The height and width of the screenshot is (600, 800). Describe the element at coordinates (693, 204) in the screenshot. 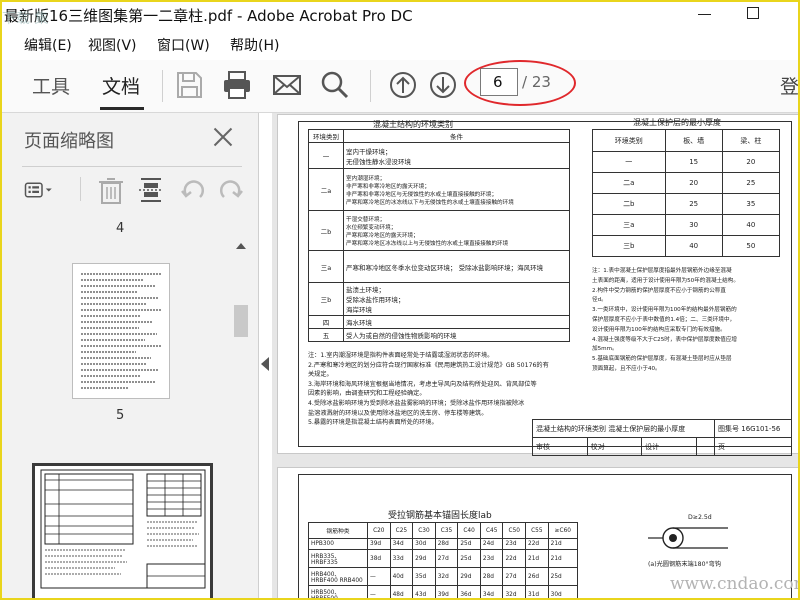

I see `cover-cell: 25` at that location.